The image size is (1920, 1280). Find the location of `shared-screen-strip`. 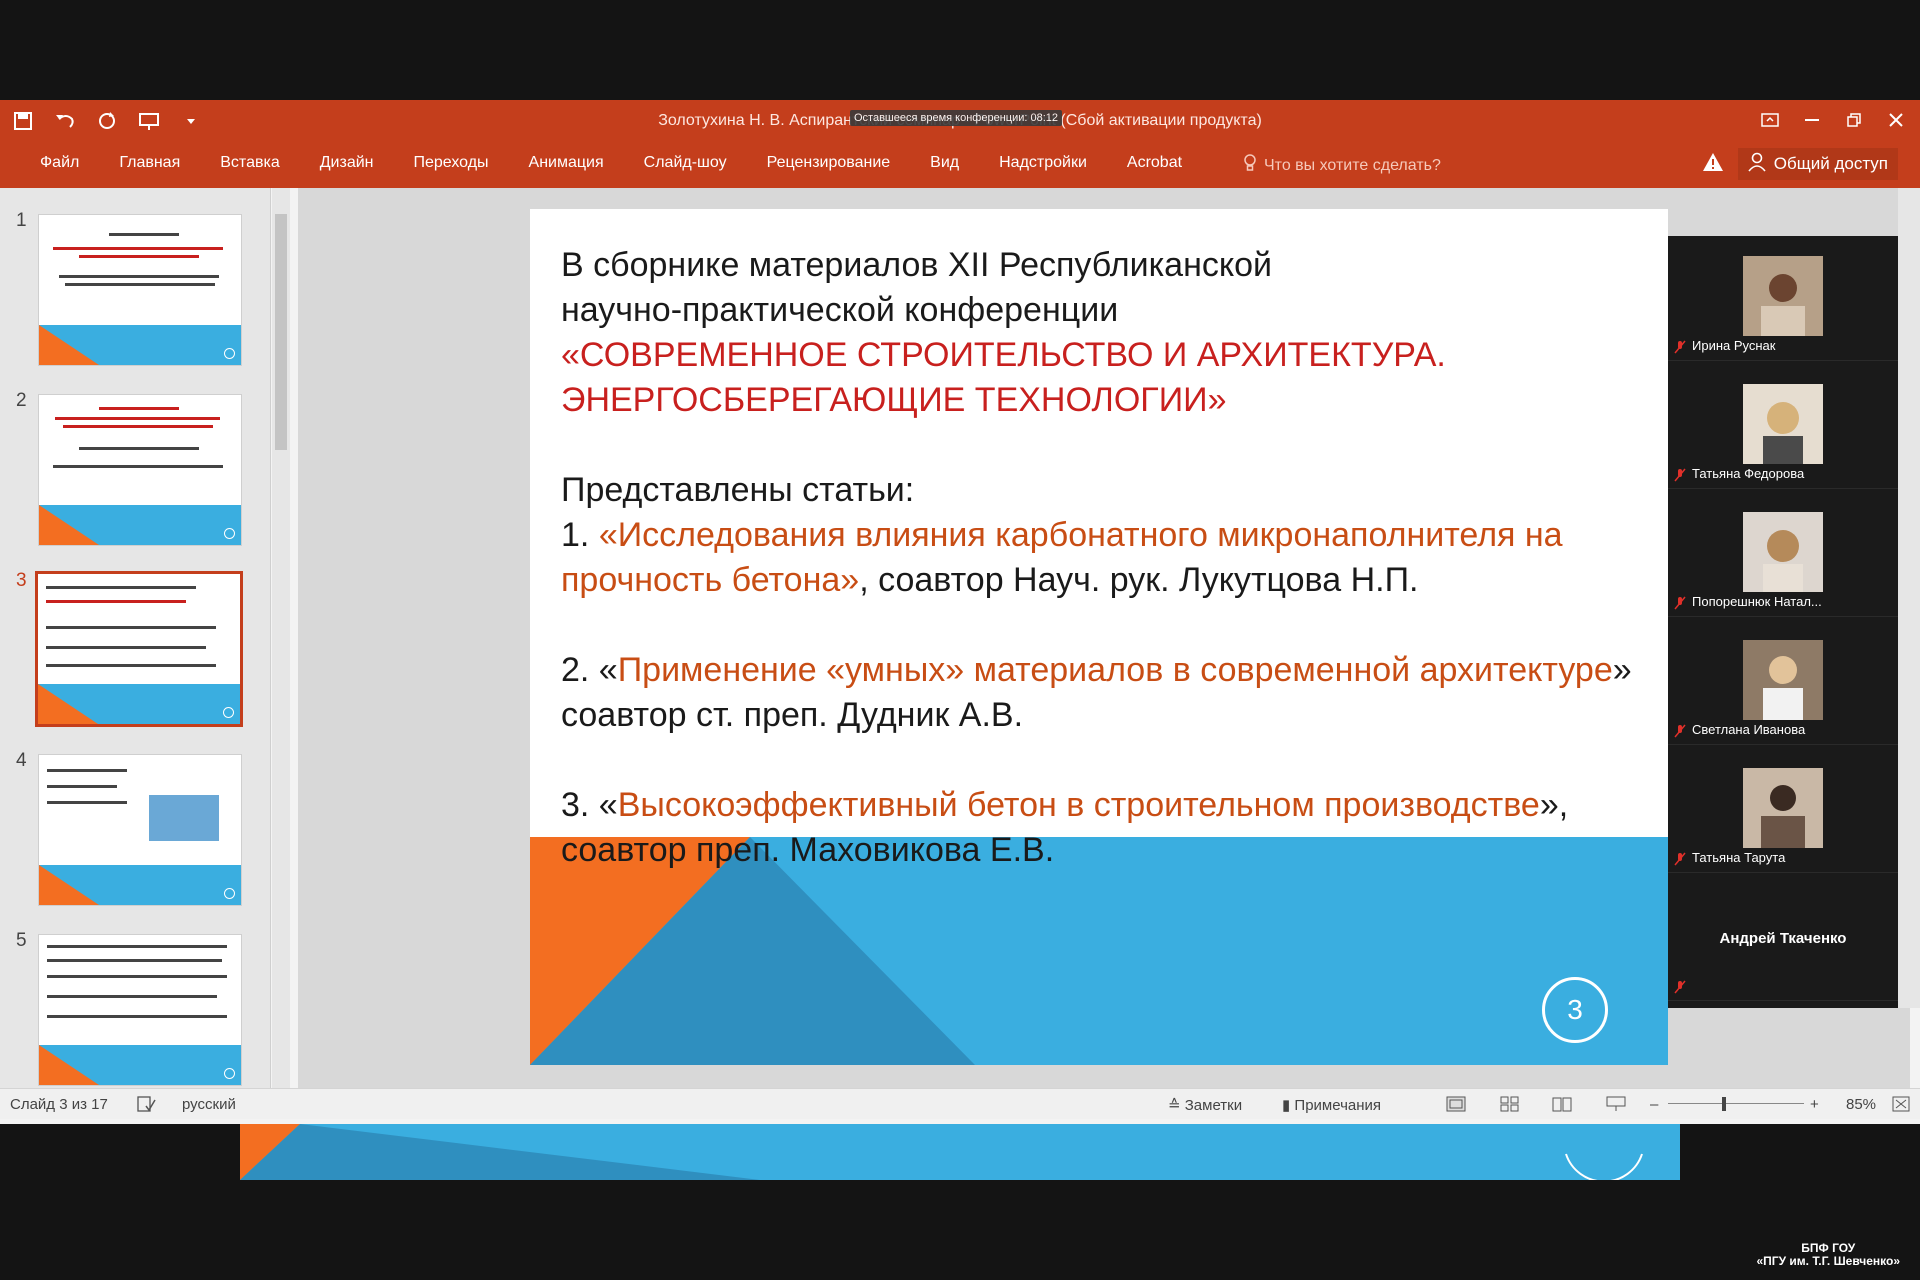

shared-screen-strip is located at coordinates (960, 1152).